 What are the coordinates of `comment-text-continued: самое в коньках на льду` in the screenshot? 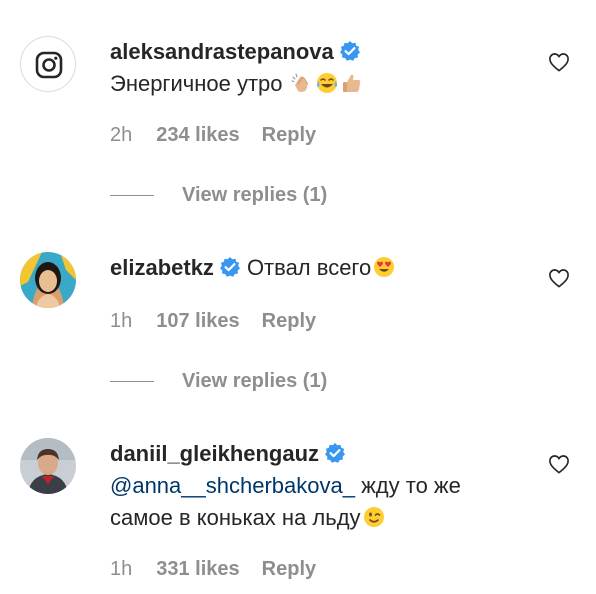 It's located at (323, 518).